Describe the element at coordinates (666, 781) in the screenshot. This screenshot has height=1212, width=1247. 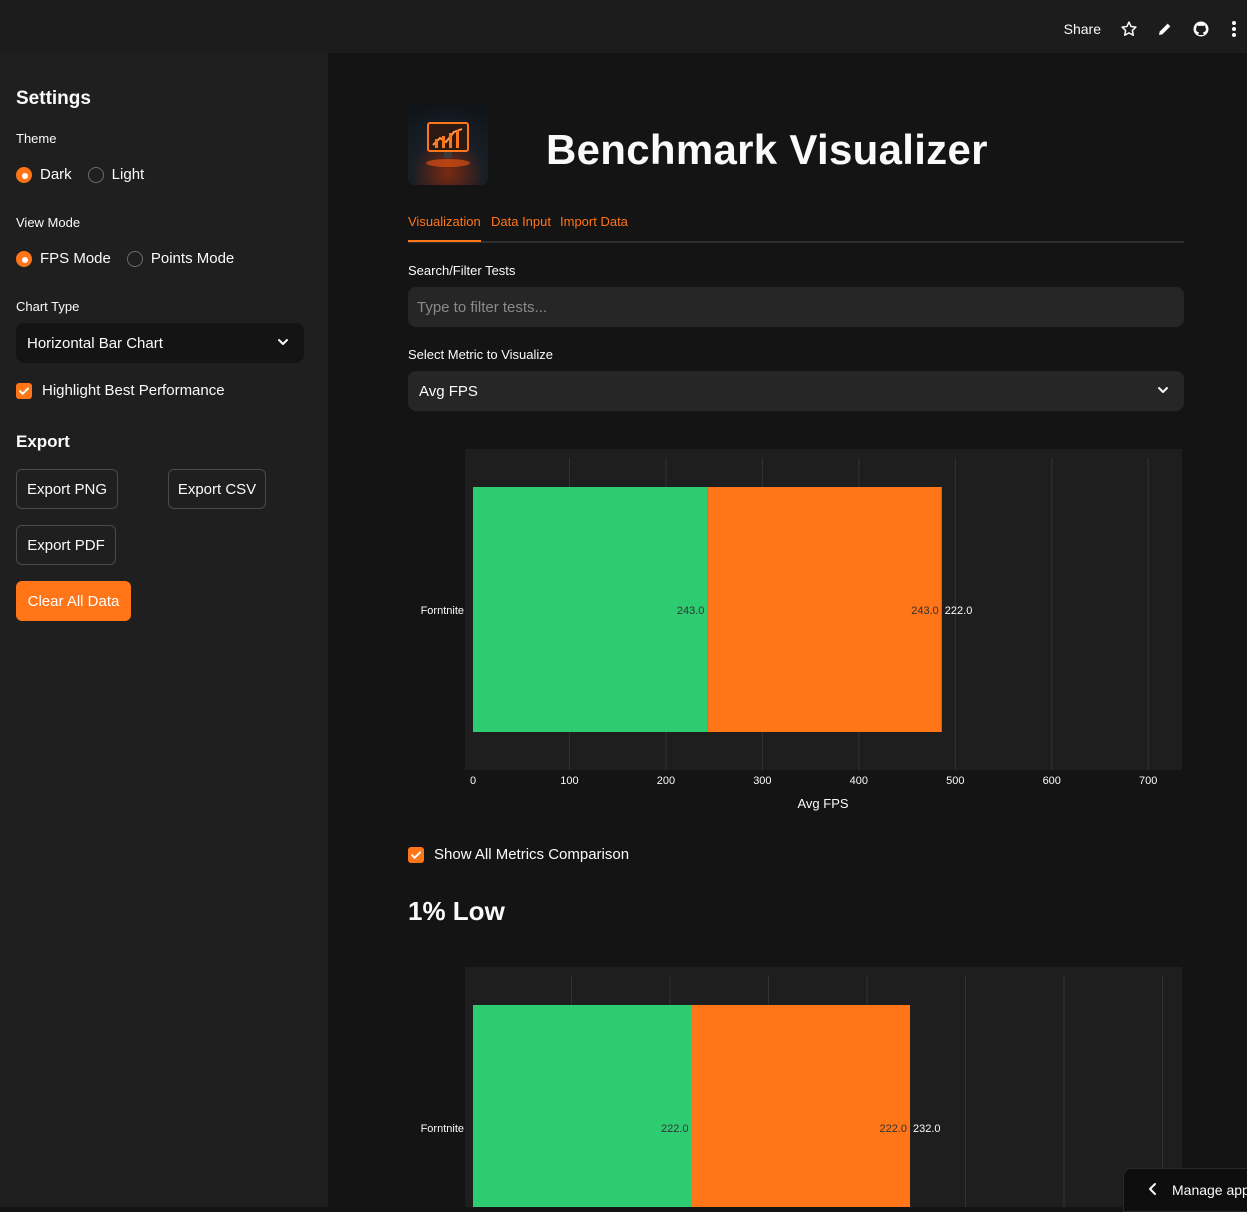
I see `x-tick-label: 200` at that location.